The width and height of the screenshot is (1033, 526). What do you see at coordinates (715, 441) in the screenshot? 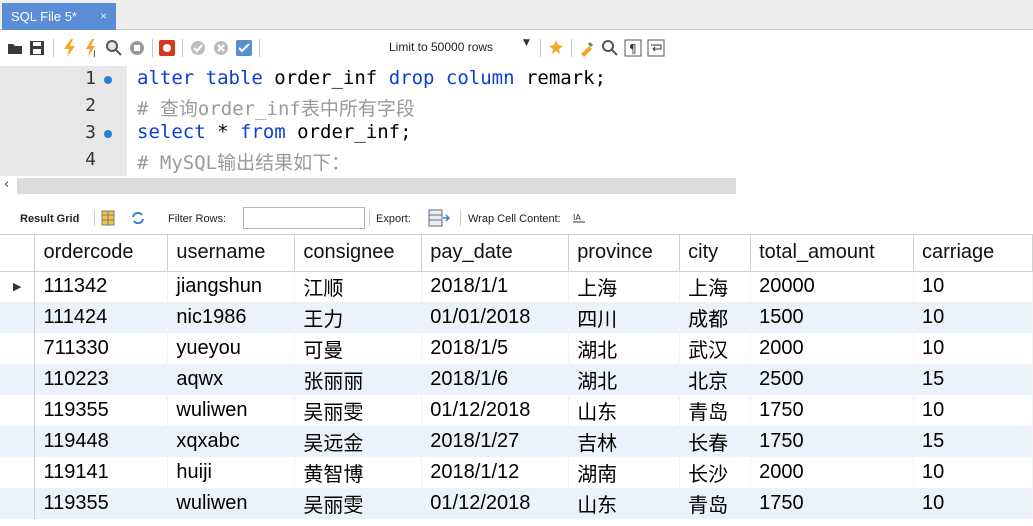
I see `cell-city: 长春` at bounding box center [715, 441].